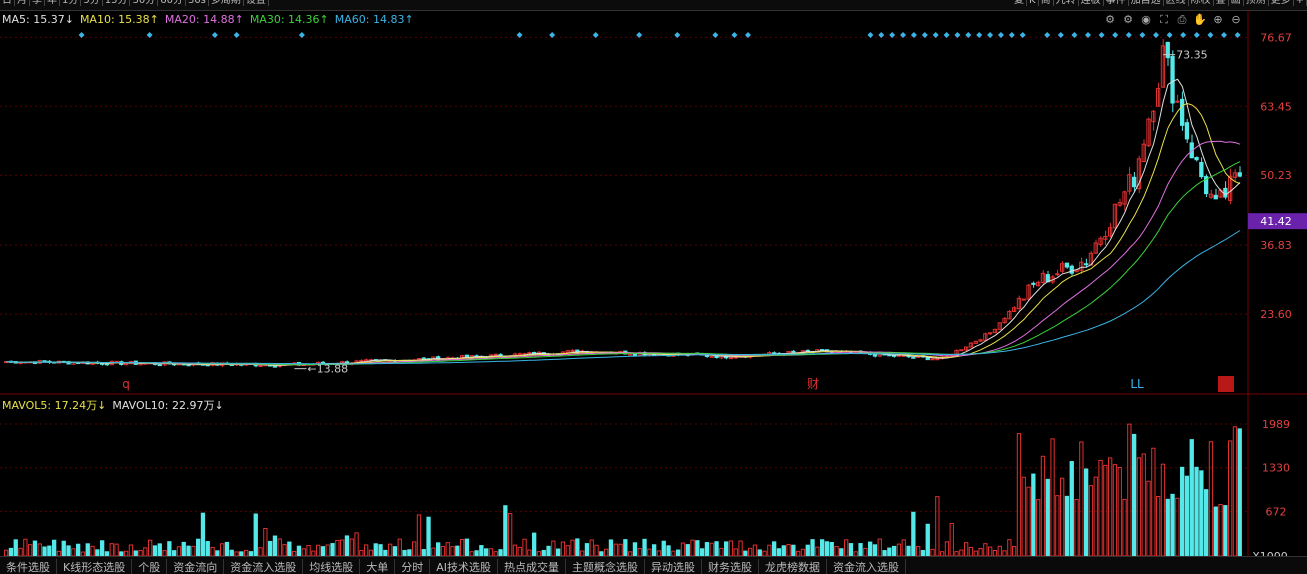 This screenshot has height=574, width=1307. What do you see at coordinates (1128, 20) in the screenshot?
I see `gear-icon: ⚙` at bounding box center [1128, 20].